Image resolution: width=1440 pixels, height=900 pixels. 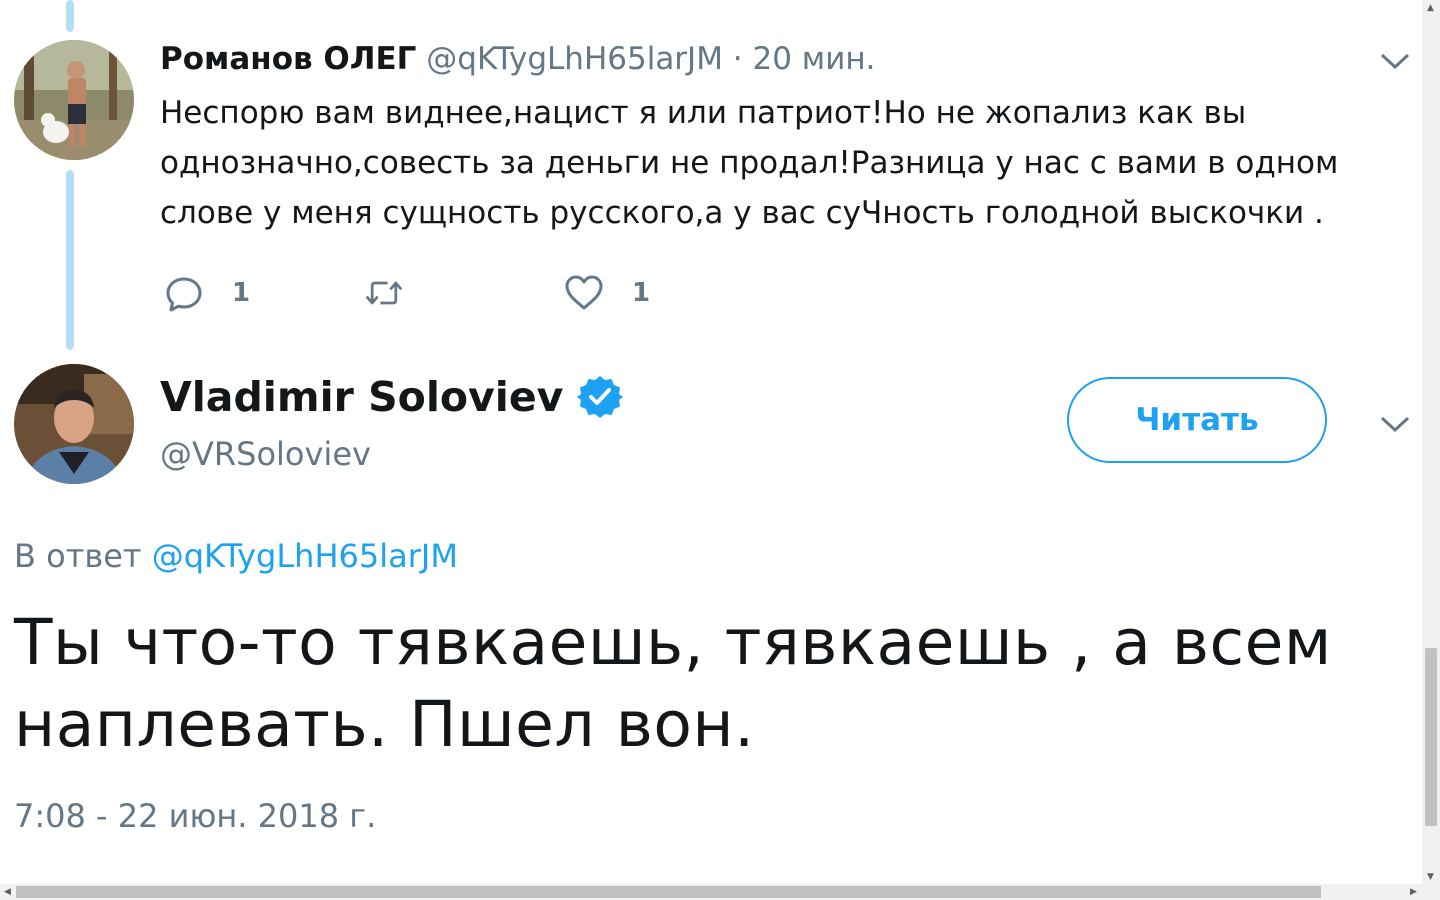 What do you see at coordinates (74, 100) in the screenshot?
I see `reply-author-avatar` at bounding box center [74, 100].